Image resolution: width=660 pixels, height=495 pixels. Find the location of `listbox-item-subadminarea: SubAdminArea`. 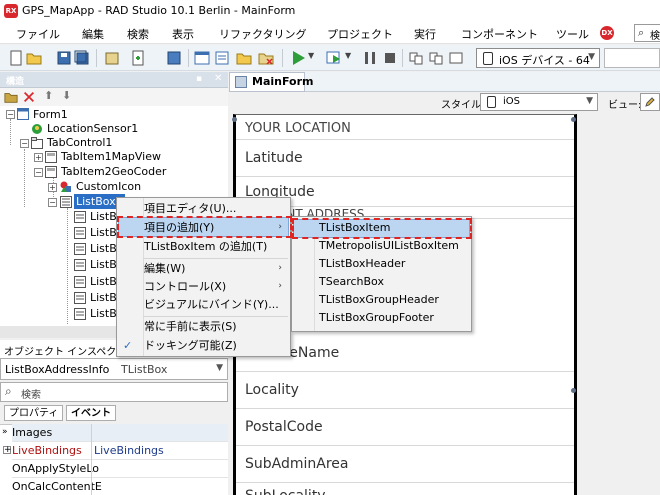

listbox-item-subadminarea: SubAdminArea is located at coordinates (405, 464).